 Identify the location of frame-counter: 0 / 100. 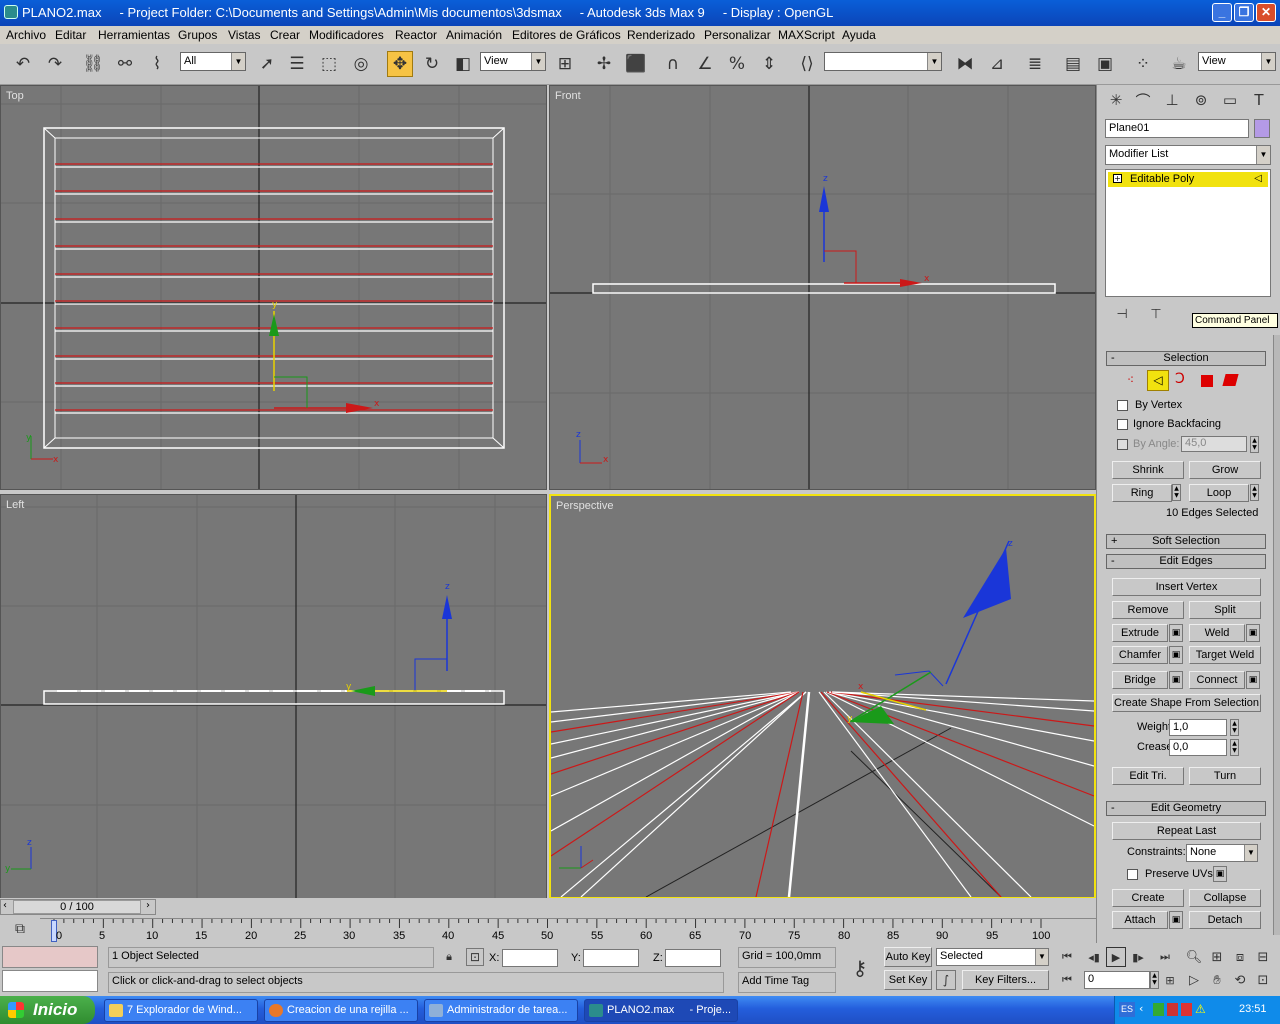
(77, 907).